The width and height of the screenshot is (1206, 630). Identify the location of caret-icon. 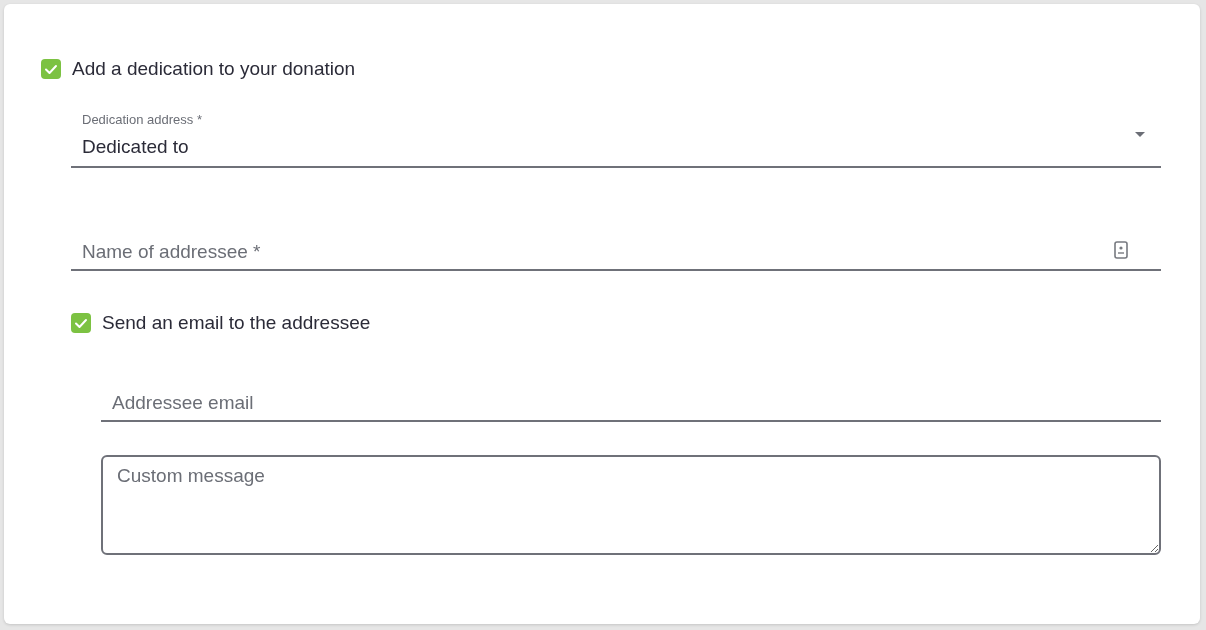
(1140, 134).